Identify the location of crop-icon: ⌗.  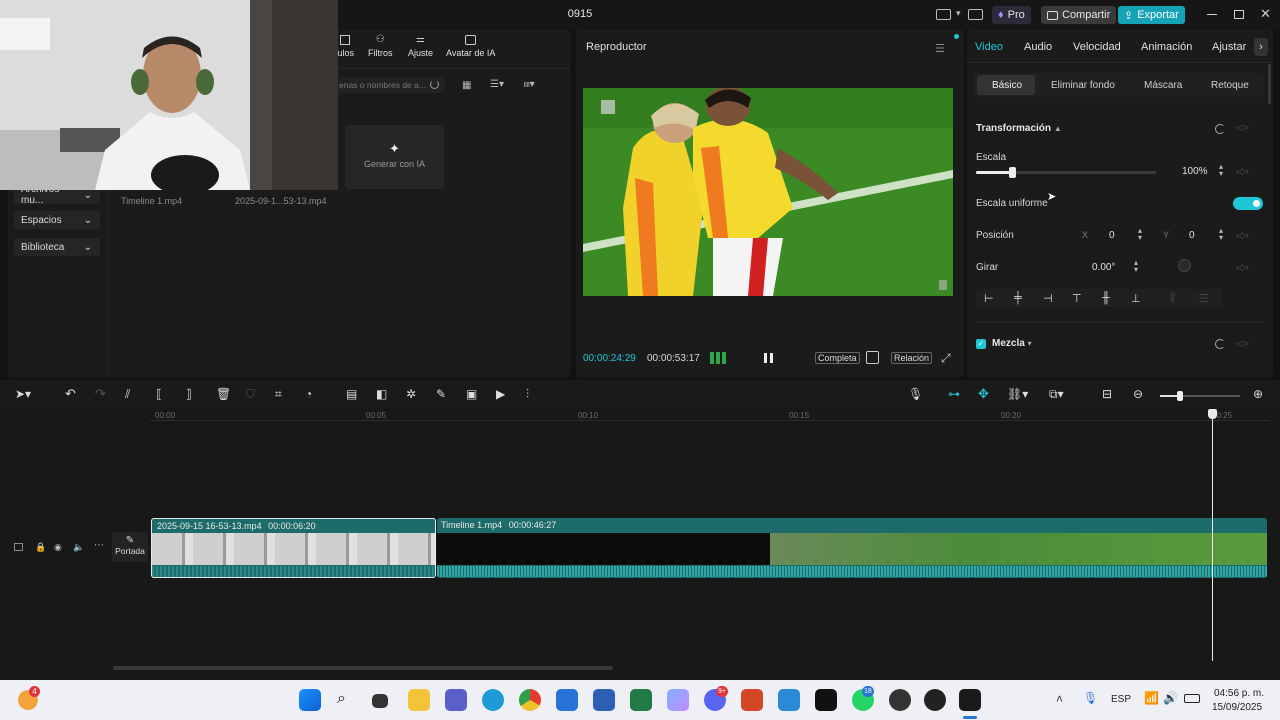
(278, 394).